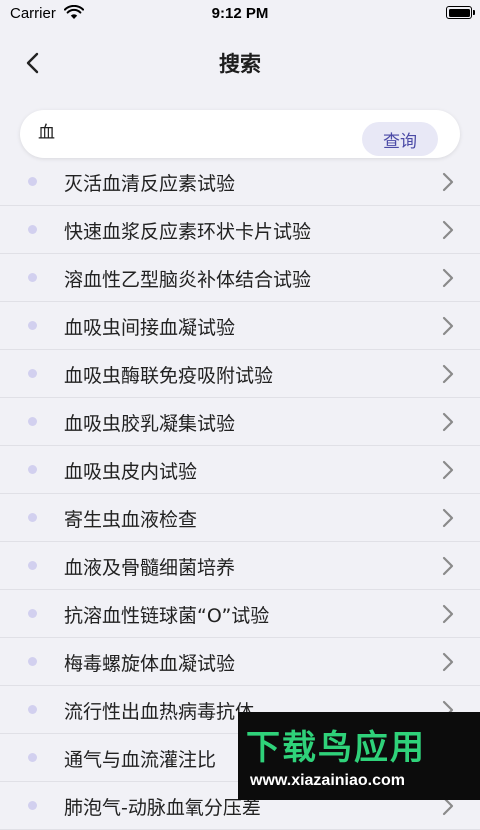 The width and height of the screenshot is (480, 830). Describe the element at coordinates (240, 518) in the screenshot. I see `list-item: 寄生虫血液检查` at that location.